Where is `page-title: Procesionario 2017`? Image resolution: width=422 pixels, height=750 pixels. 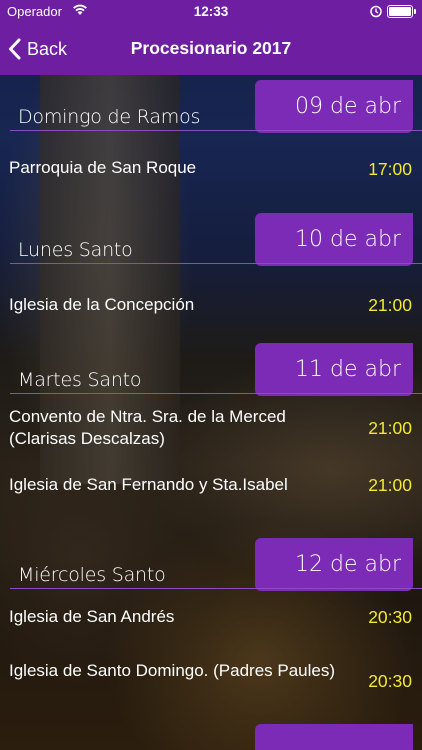 page-title: Procesionario 2017 is located at coordinates (211, 48).